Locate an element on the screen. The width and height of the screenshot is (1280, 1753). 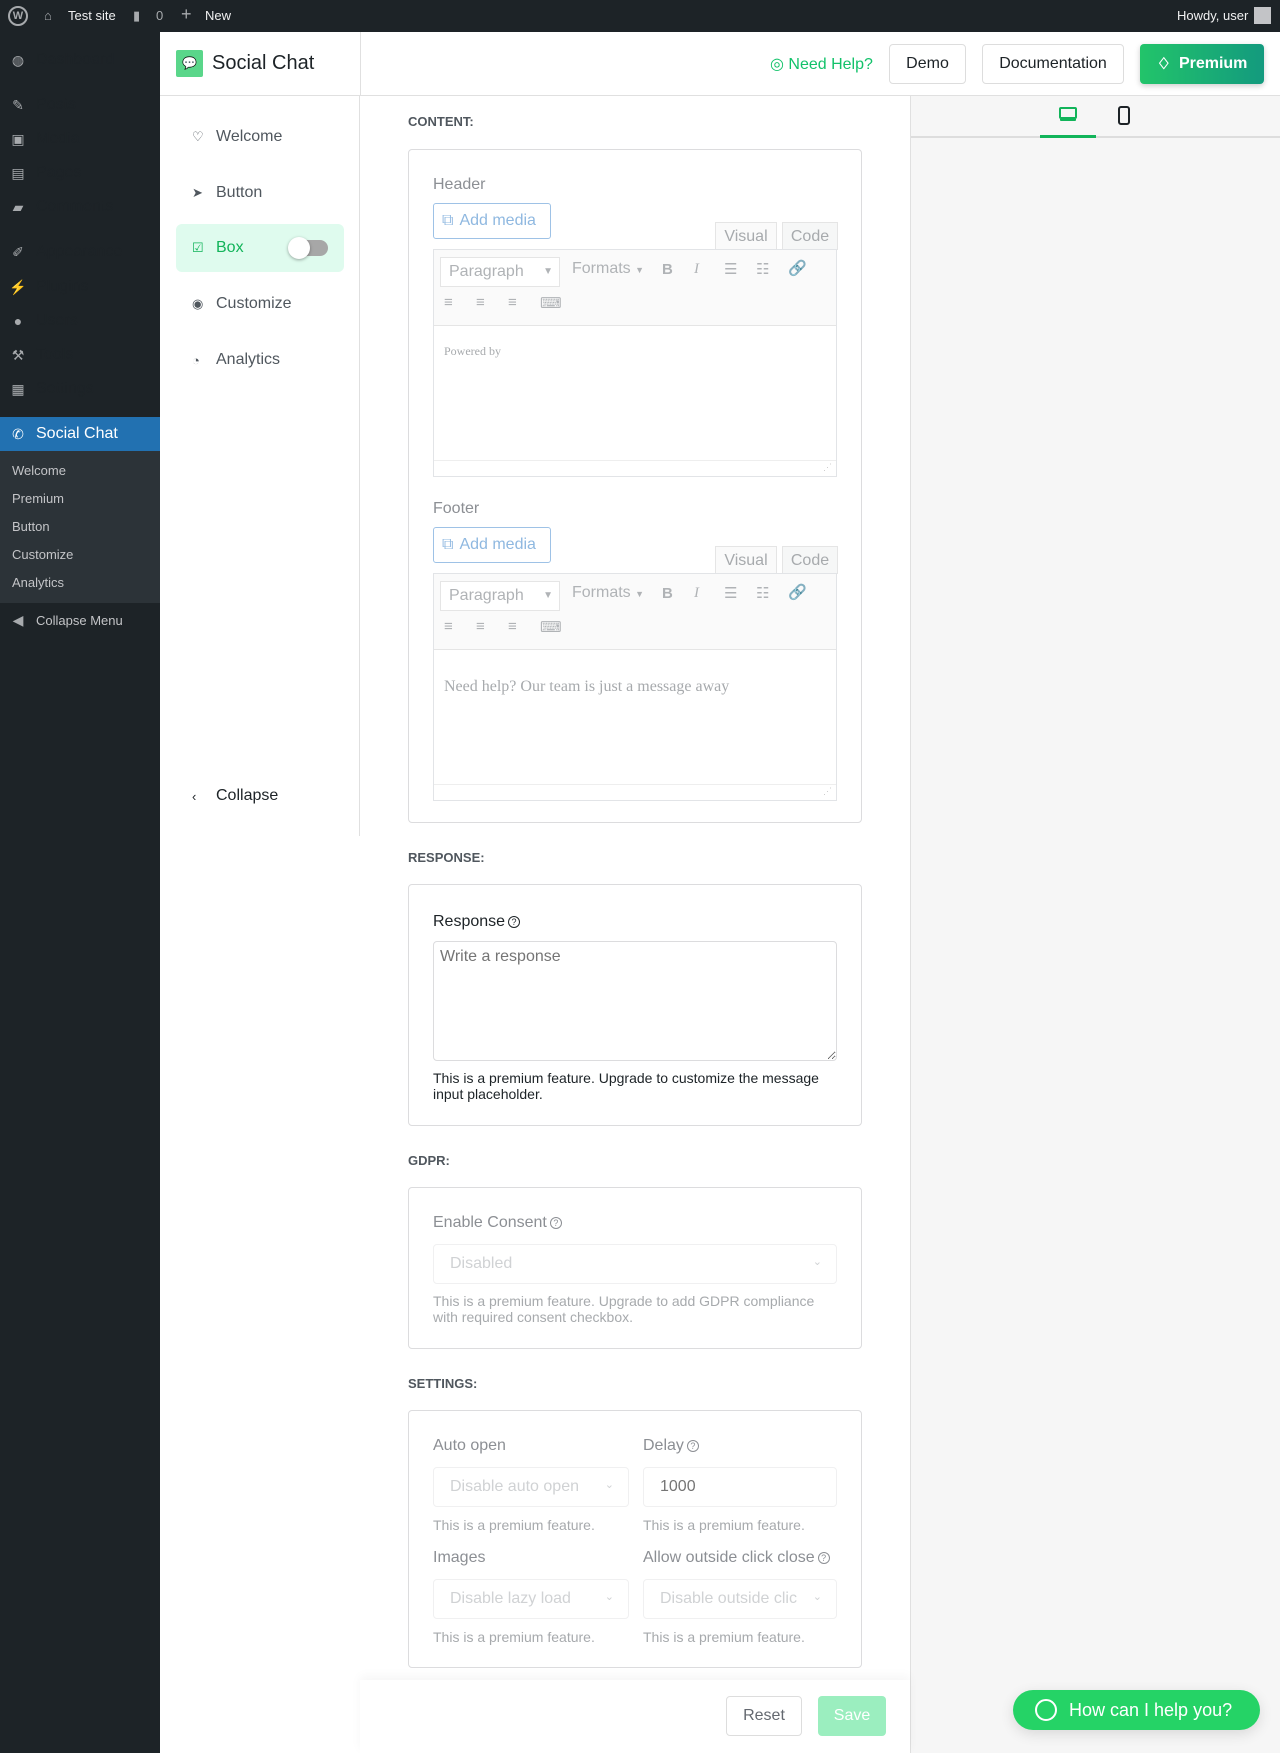
collapse-button: ‹ Collapse is located at coordinates (260, 796).